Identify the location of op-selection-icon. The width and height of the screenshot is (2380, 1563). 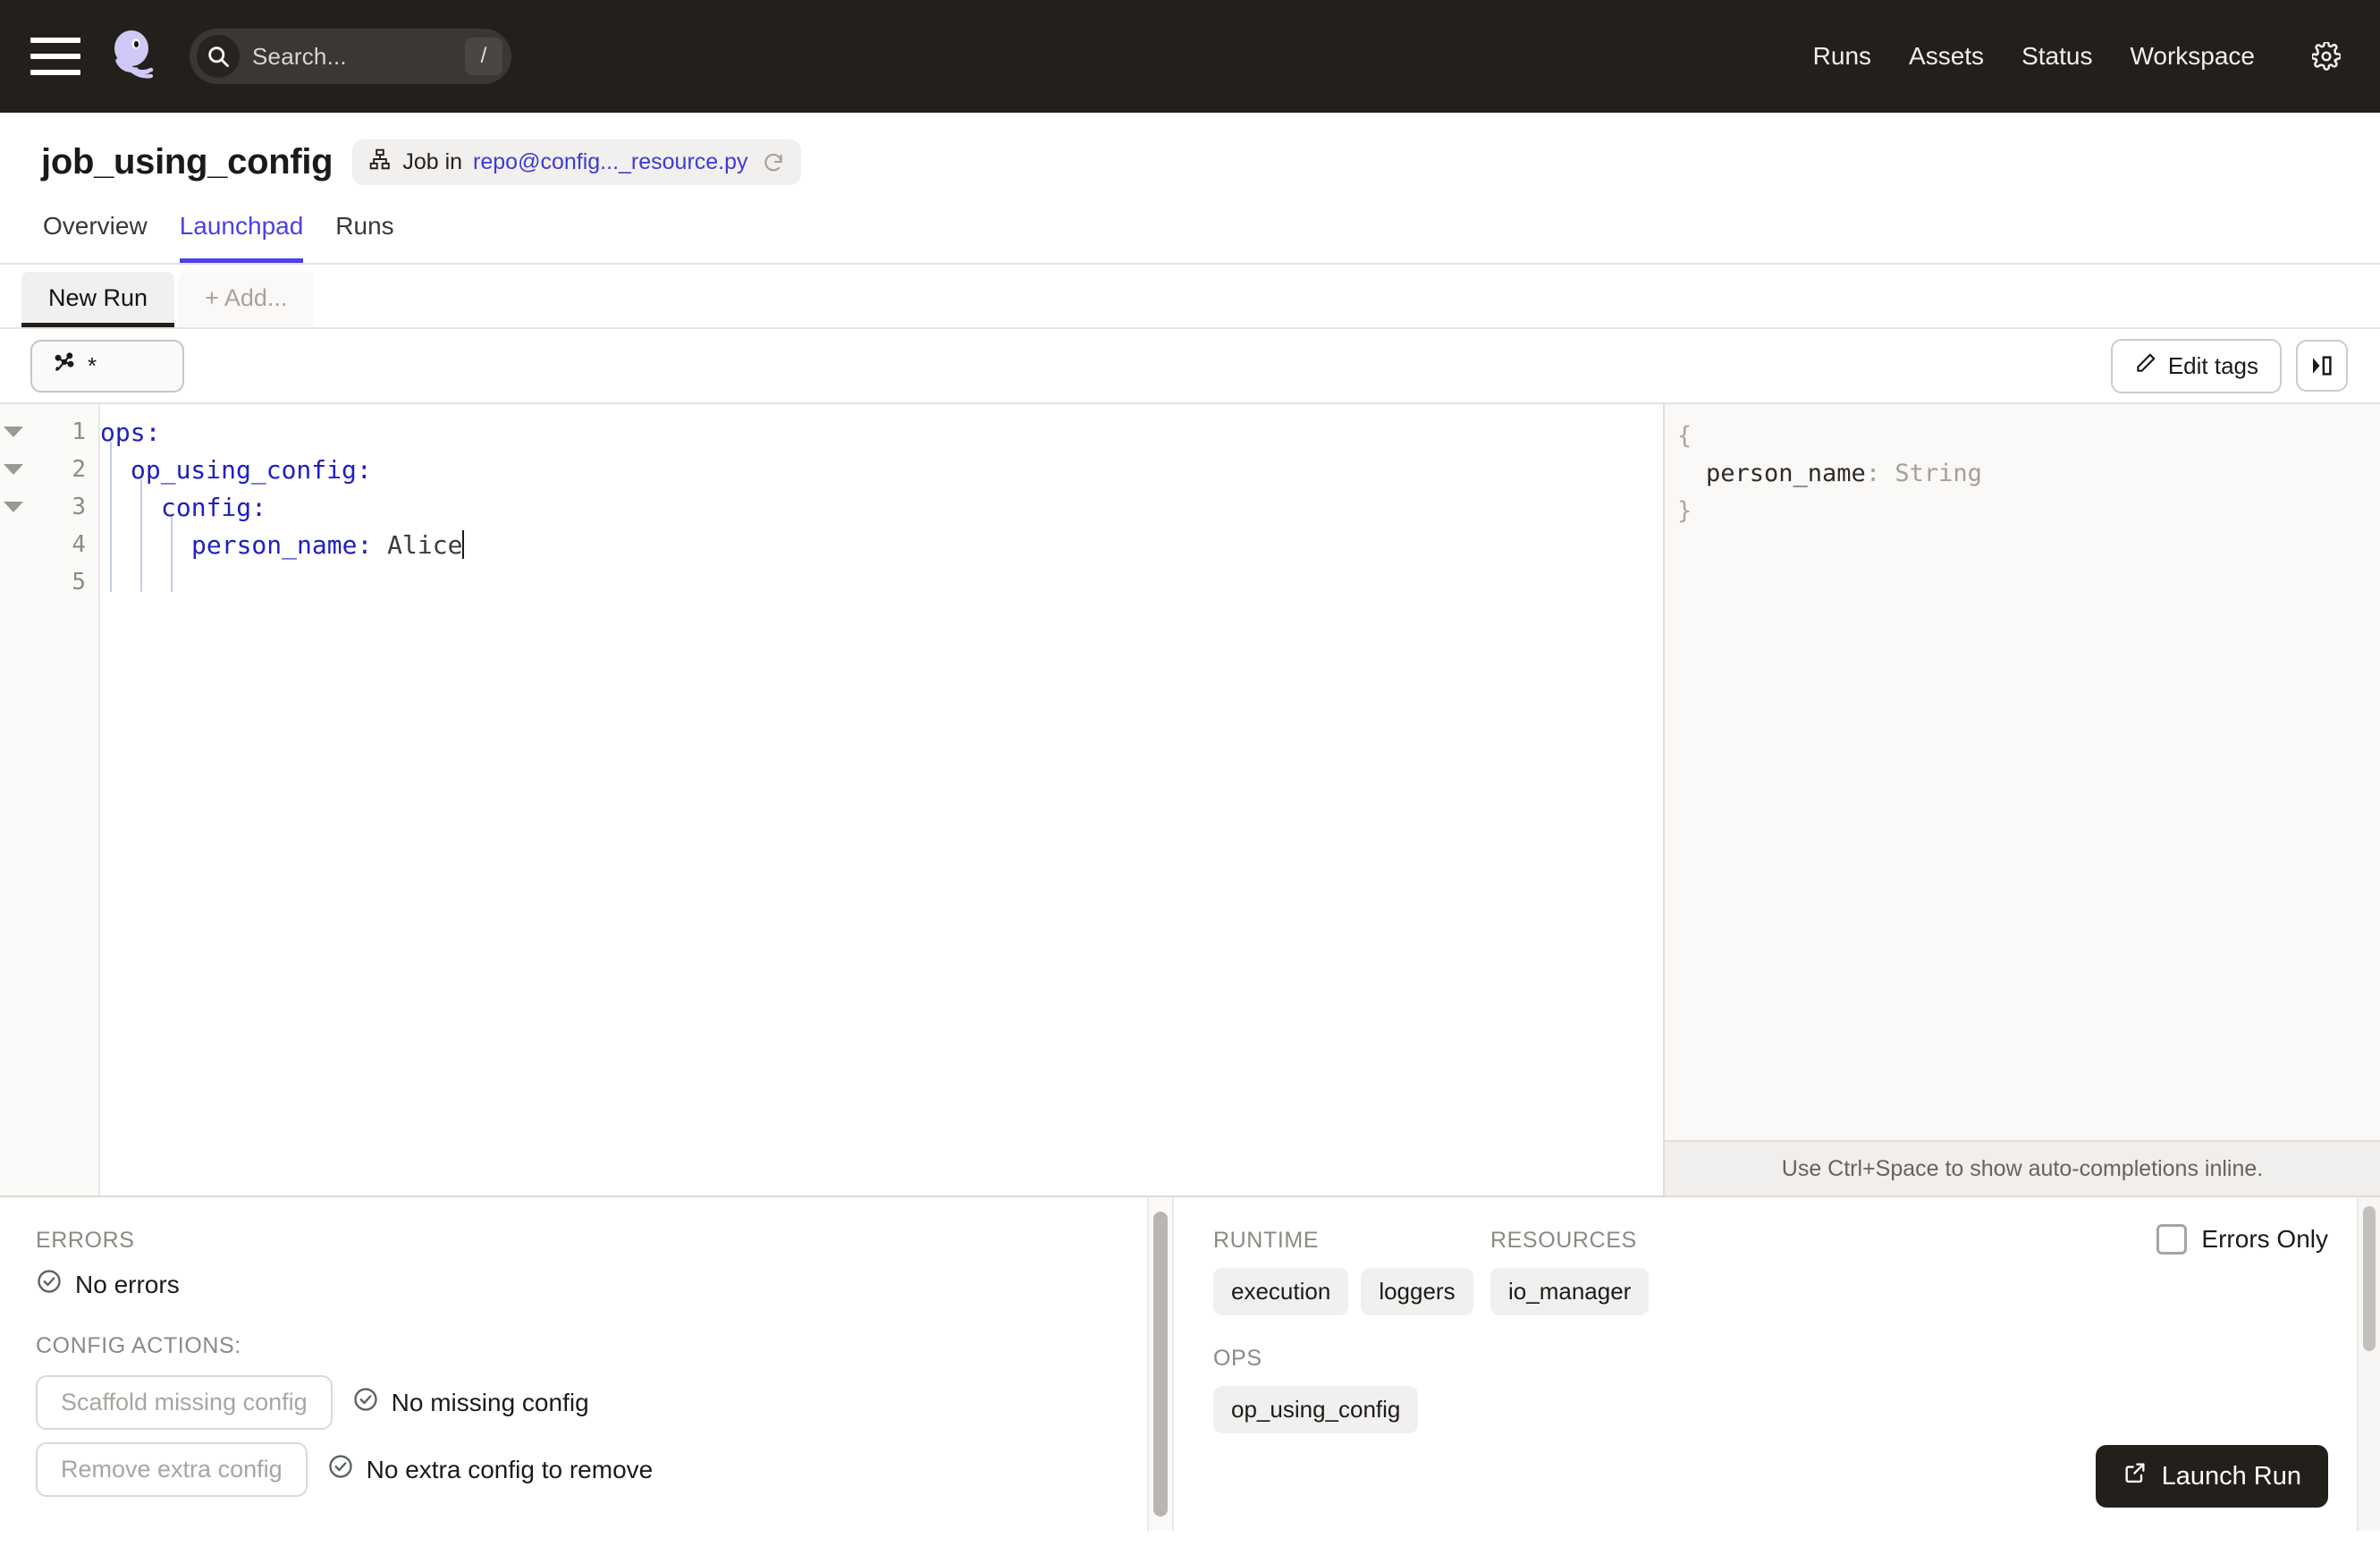
(64, 366).